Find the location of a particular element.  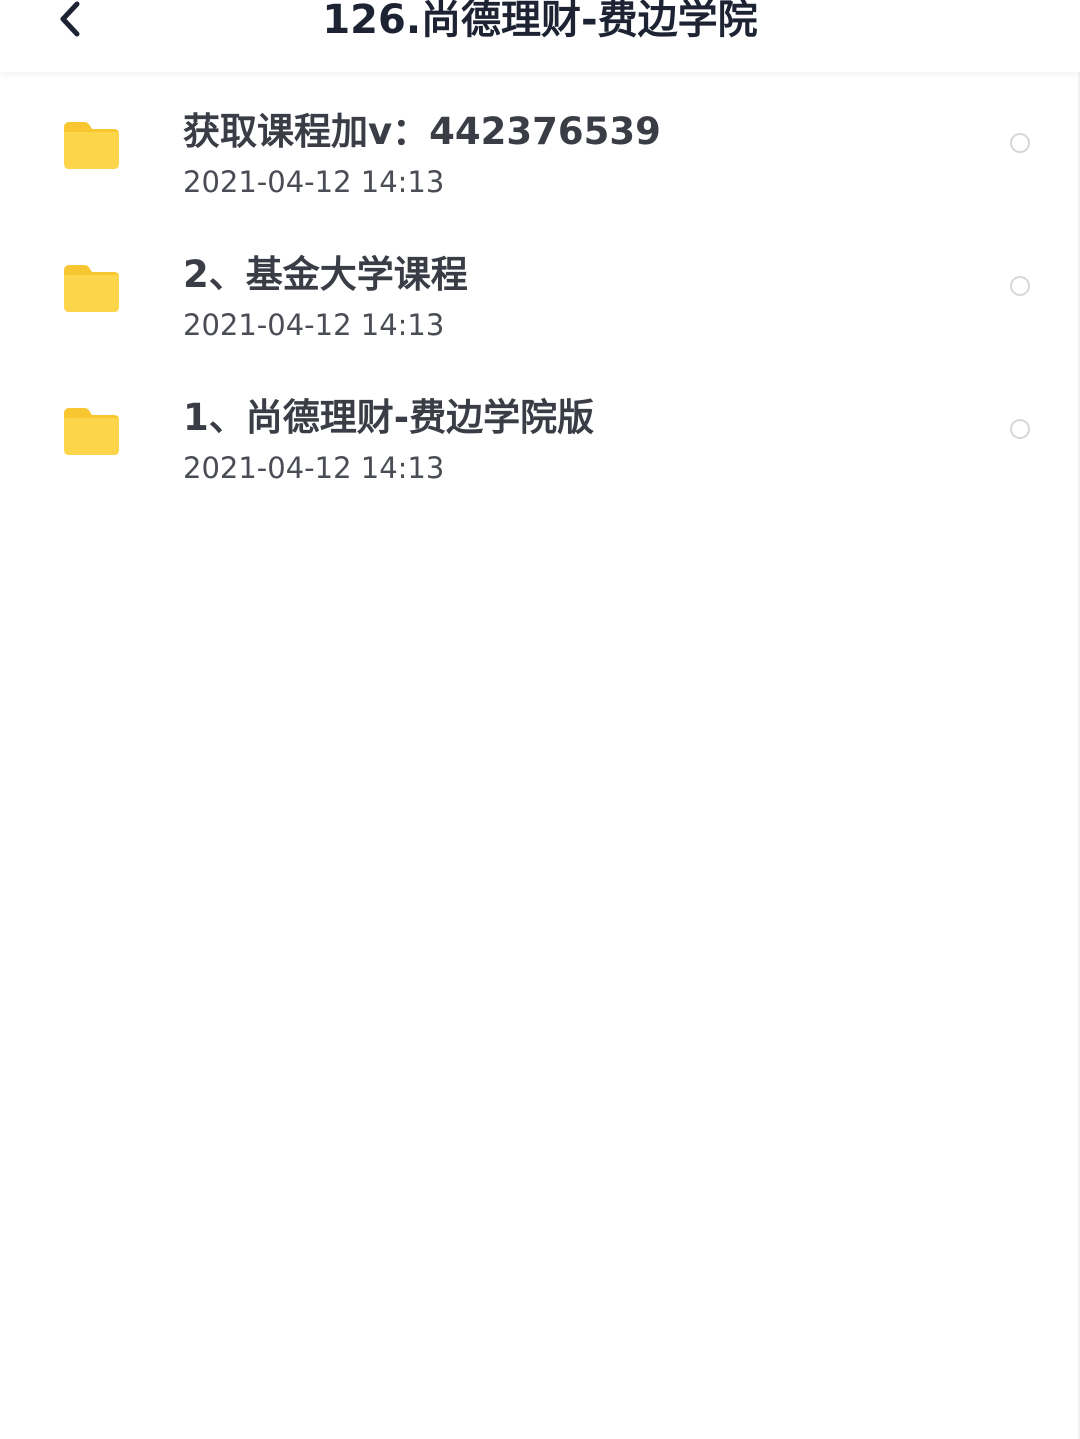

list-item: 2、基金大学课程 2021-04-12 14:13 is located at coordinates (540, 286).